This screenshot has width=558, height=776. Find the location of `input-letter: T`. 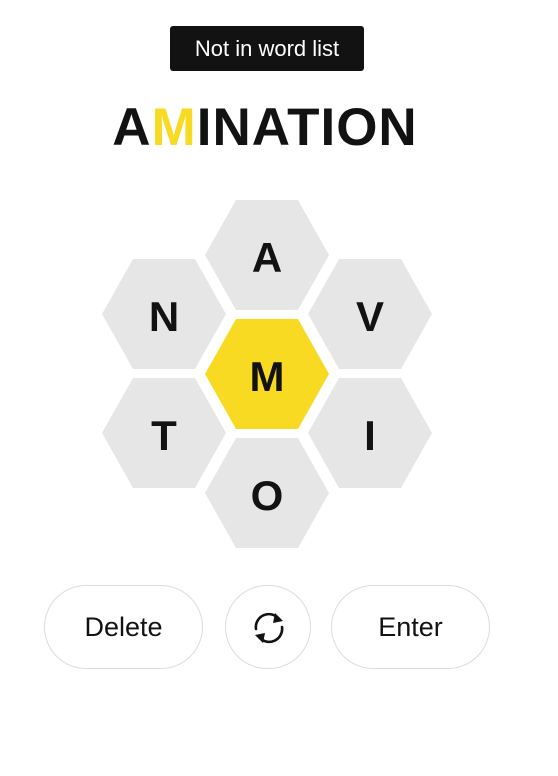

input-letter: T is located at coordinates (304, 127).